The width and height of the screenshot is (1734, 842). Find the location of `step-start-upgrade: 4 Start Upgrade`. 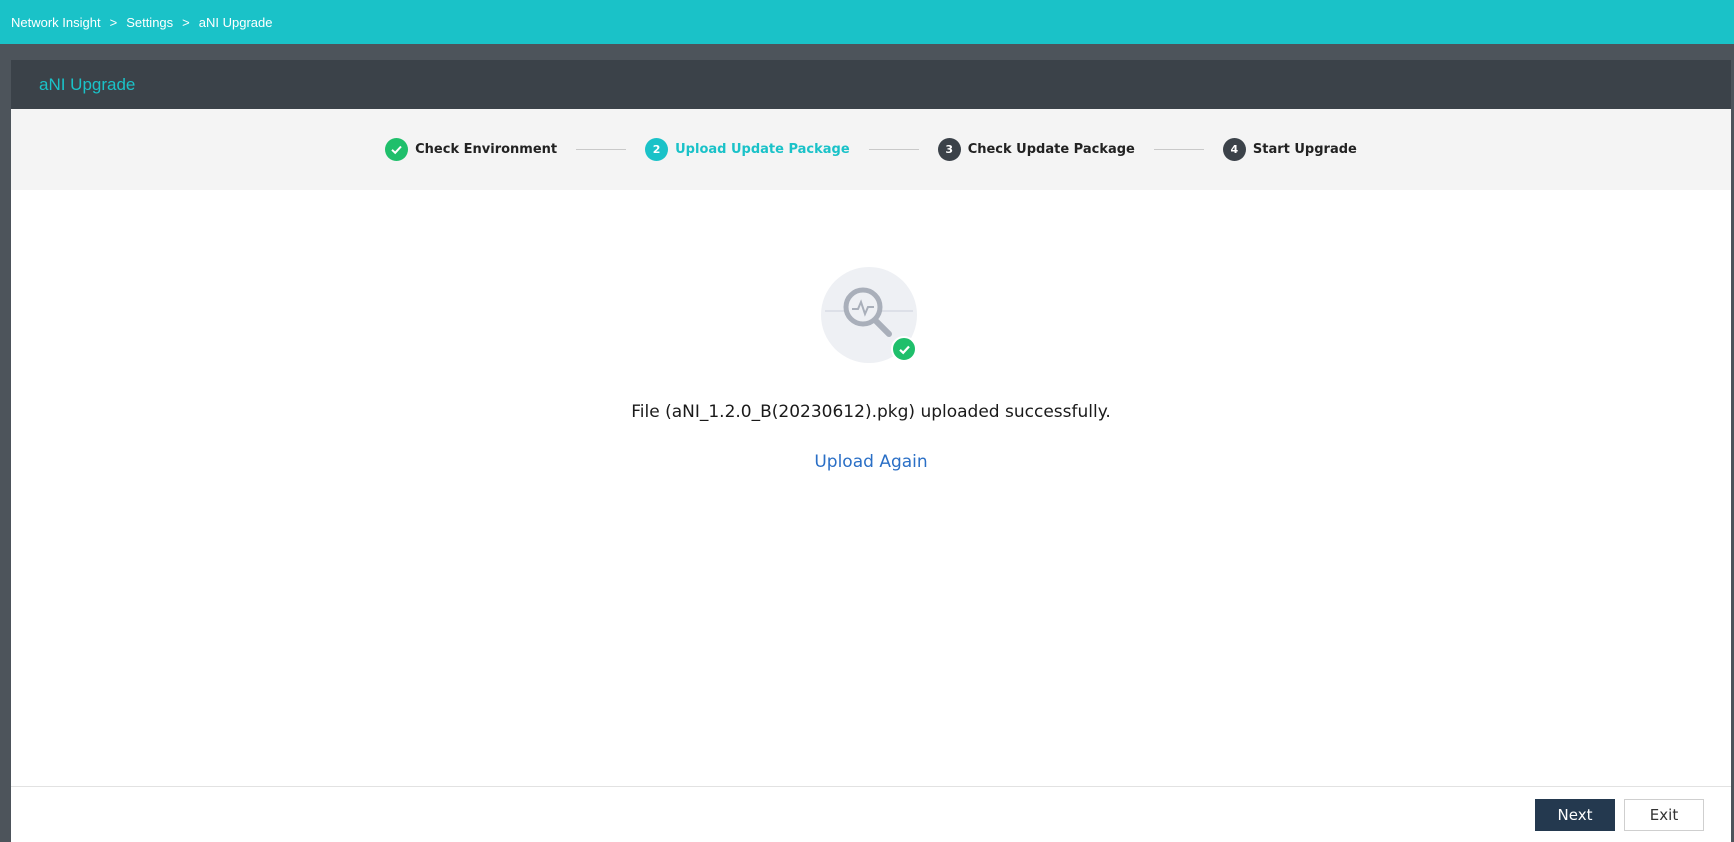

step-start-upgrade: 4 Start Upgrade is located at coordinates (1289, 149).